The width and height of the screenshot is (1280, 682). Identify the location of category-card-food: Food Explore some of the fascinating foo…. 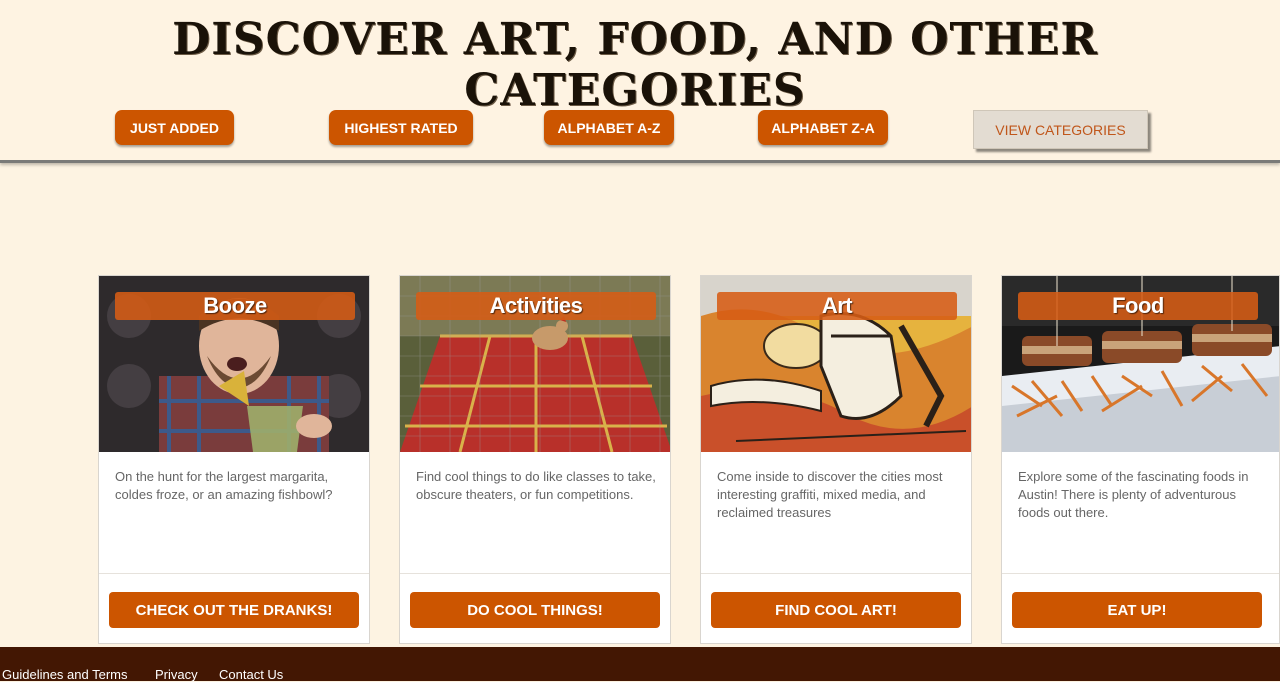
(1140, 459).